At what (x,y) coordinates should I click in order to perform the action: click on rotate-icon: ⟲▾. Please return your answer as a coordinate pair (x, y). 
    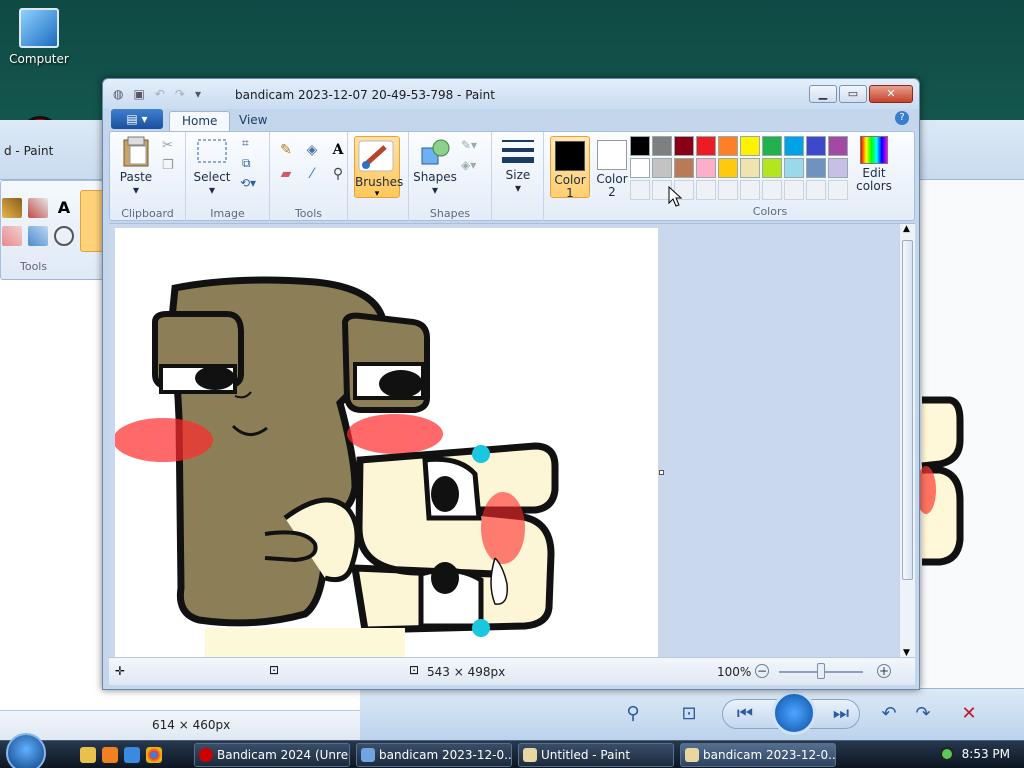
    Looking at the image, I should click on (248, 183).